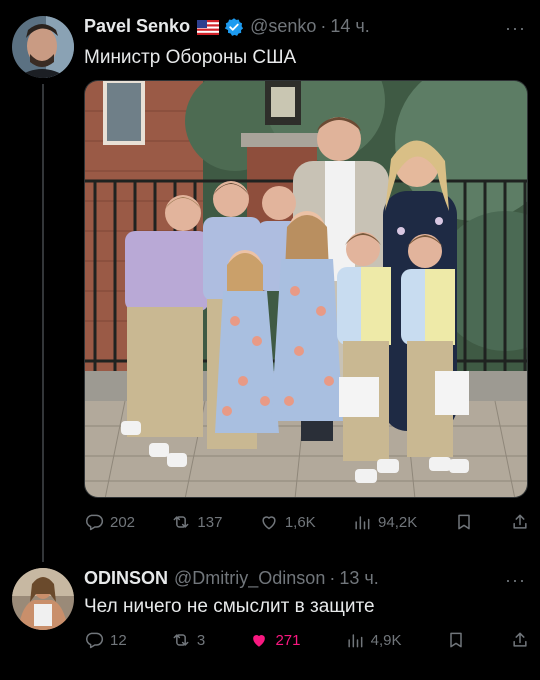 This screenshot has height=680, width=540. I want to click on views-button: 94,2K, so click(384, 522).